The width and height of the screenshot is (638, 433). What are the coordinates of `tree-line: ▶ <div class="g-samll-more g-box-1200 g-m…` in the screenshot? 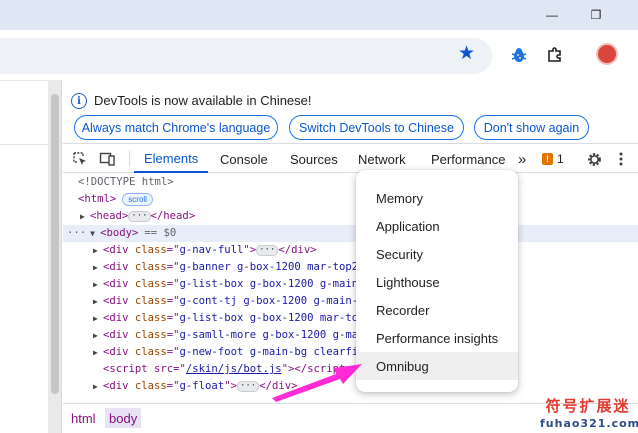 It's located at (232, 335).